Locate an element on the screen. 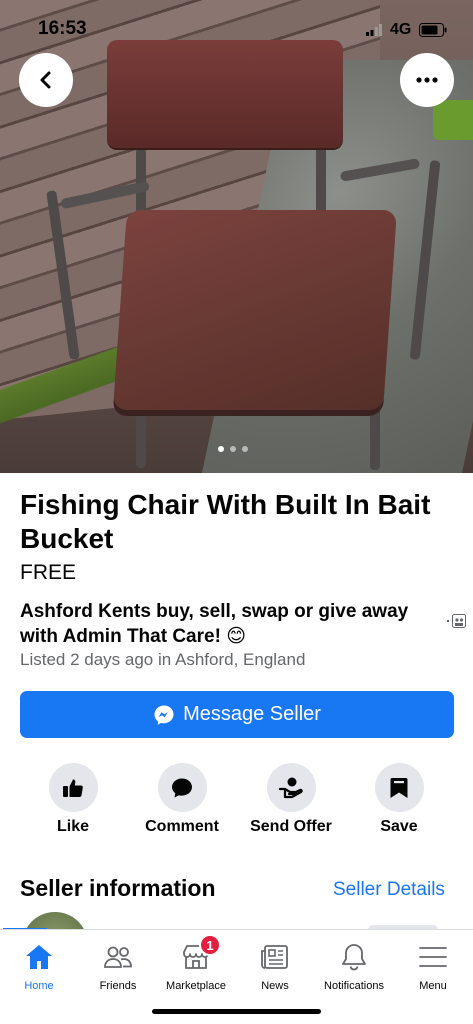 The width and height of the screenshot is (473, 1024). tab-menu-label: Menu is located at coordinates (433, 986).